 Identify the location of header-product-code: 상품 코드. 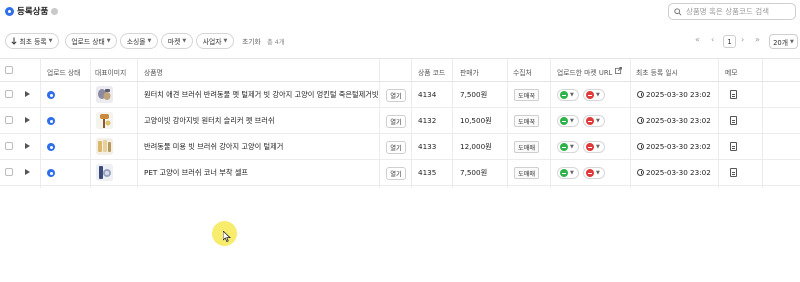
(431, 72).